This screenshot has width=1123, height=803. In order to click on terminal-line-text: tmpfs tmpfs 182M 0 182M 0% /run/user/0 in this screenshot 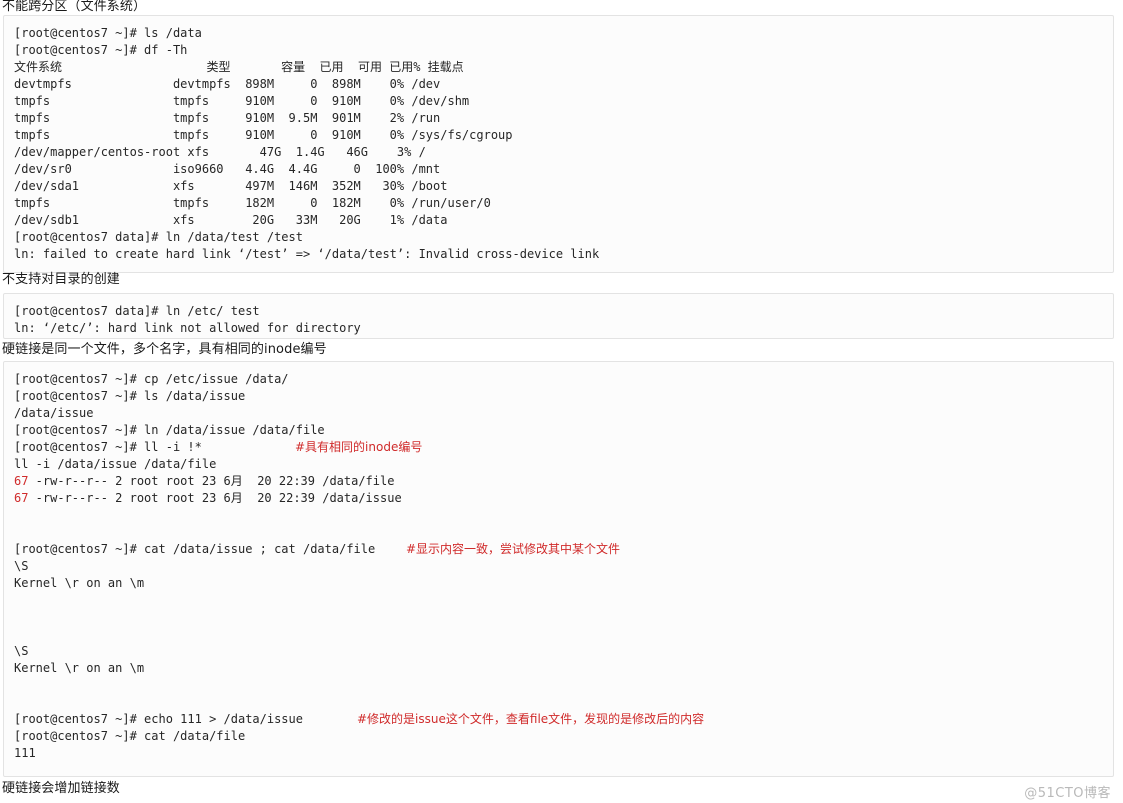, I will do `click(252, 203)`.